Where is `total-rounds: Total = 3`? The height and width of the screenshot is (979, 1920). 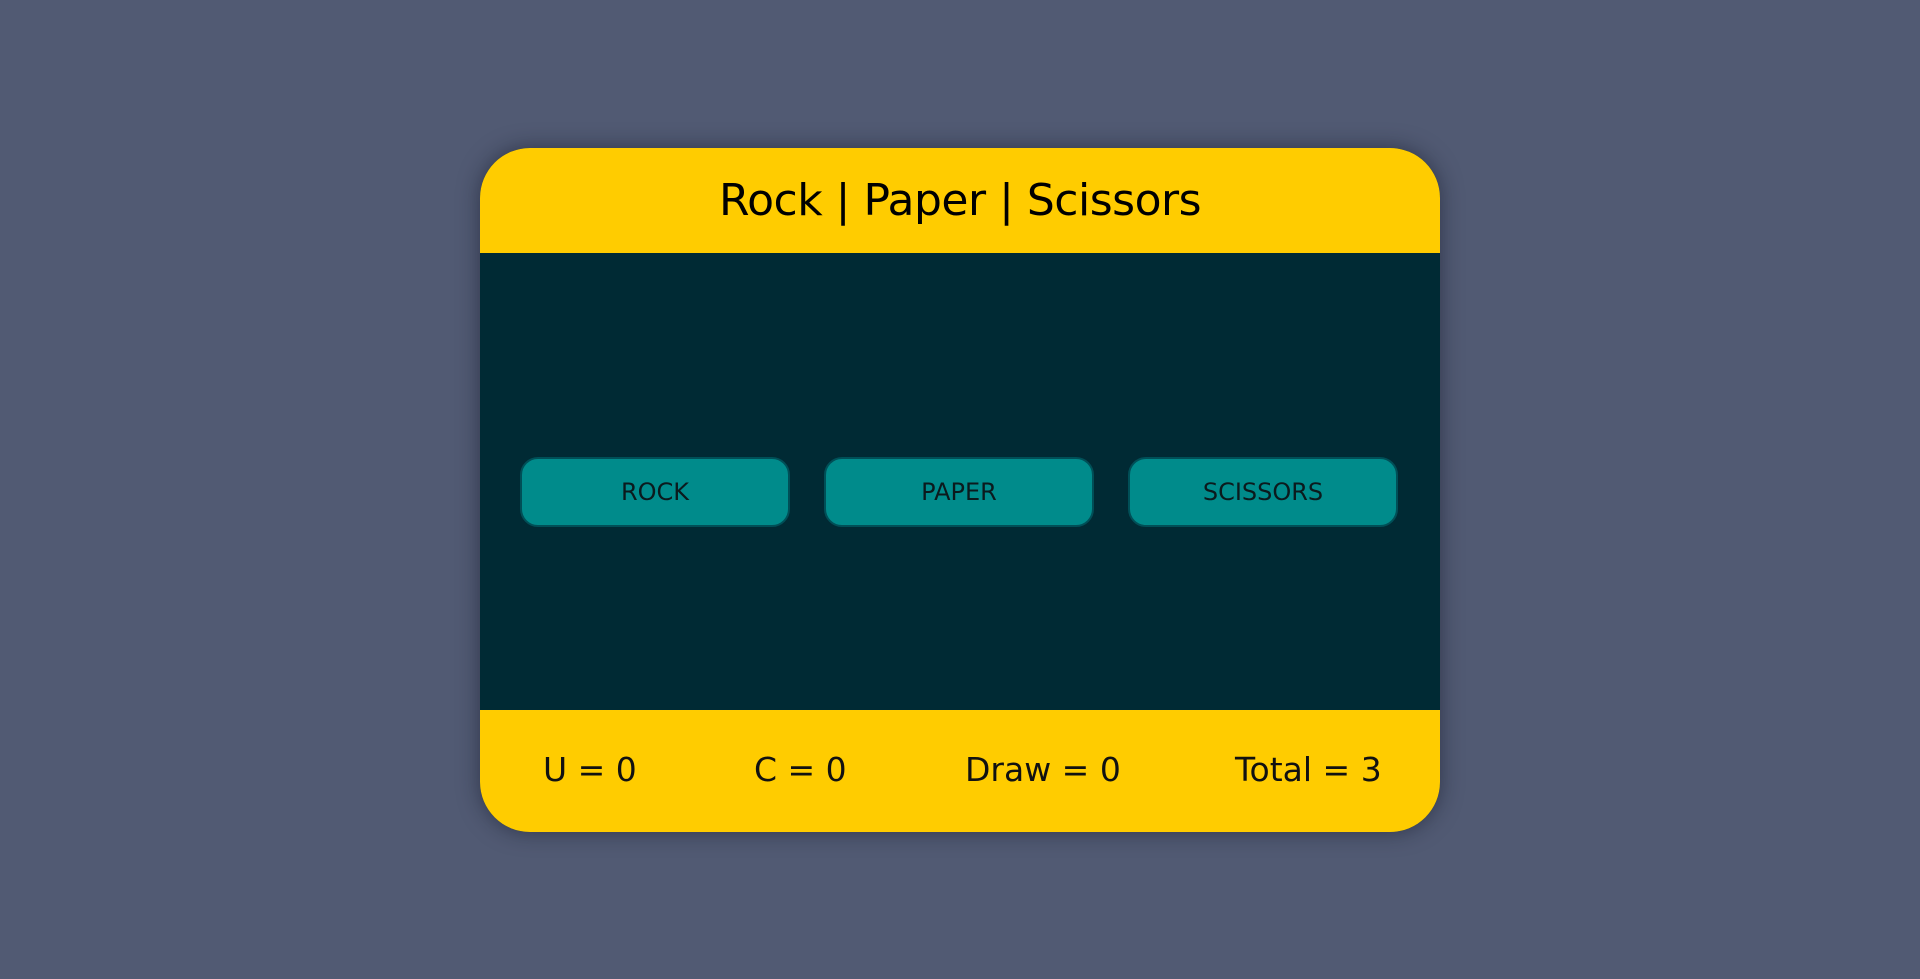 total-rounds: Total = 3 is located at coordinates (1308, 769).